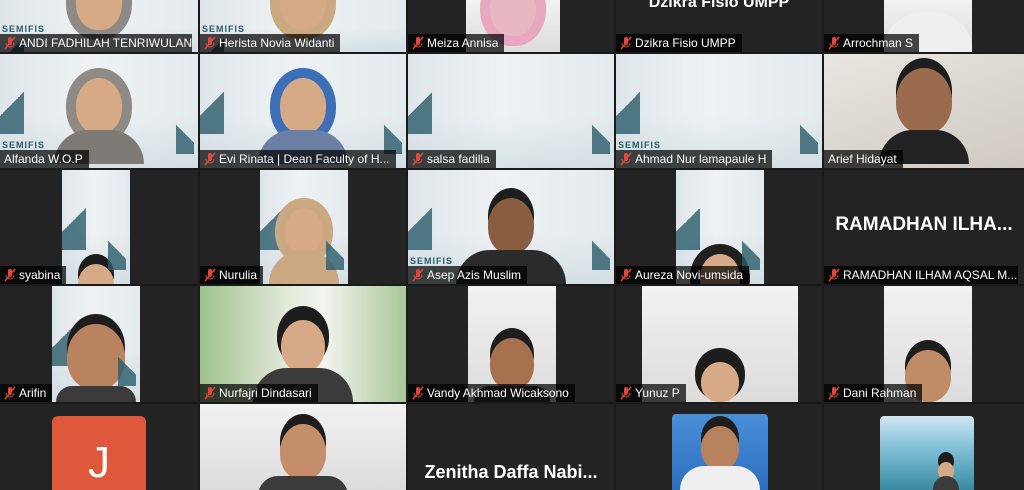  I want to click on participant-tile-asep: SEMIFIS Asep Azis Muslim, so click(511, 227).